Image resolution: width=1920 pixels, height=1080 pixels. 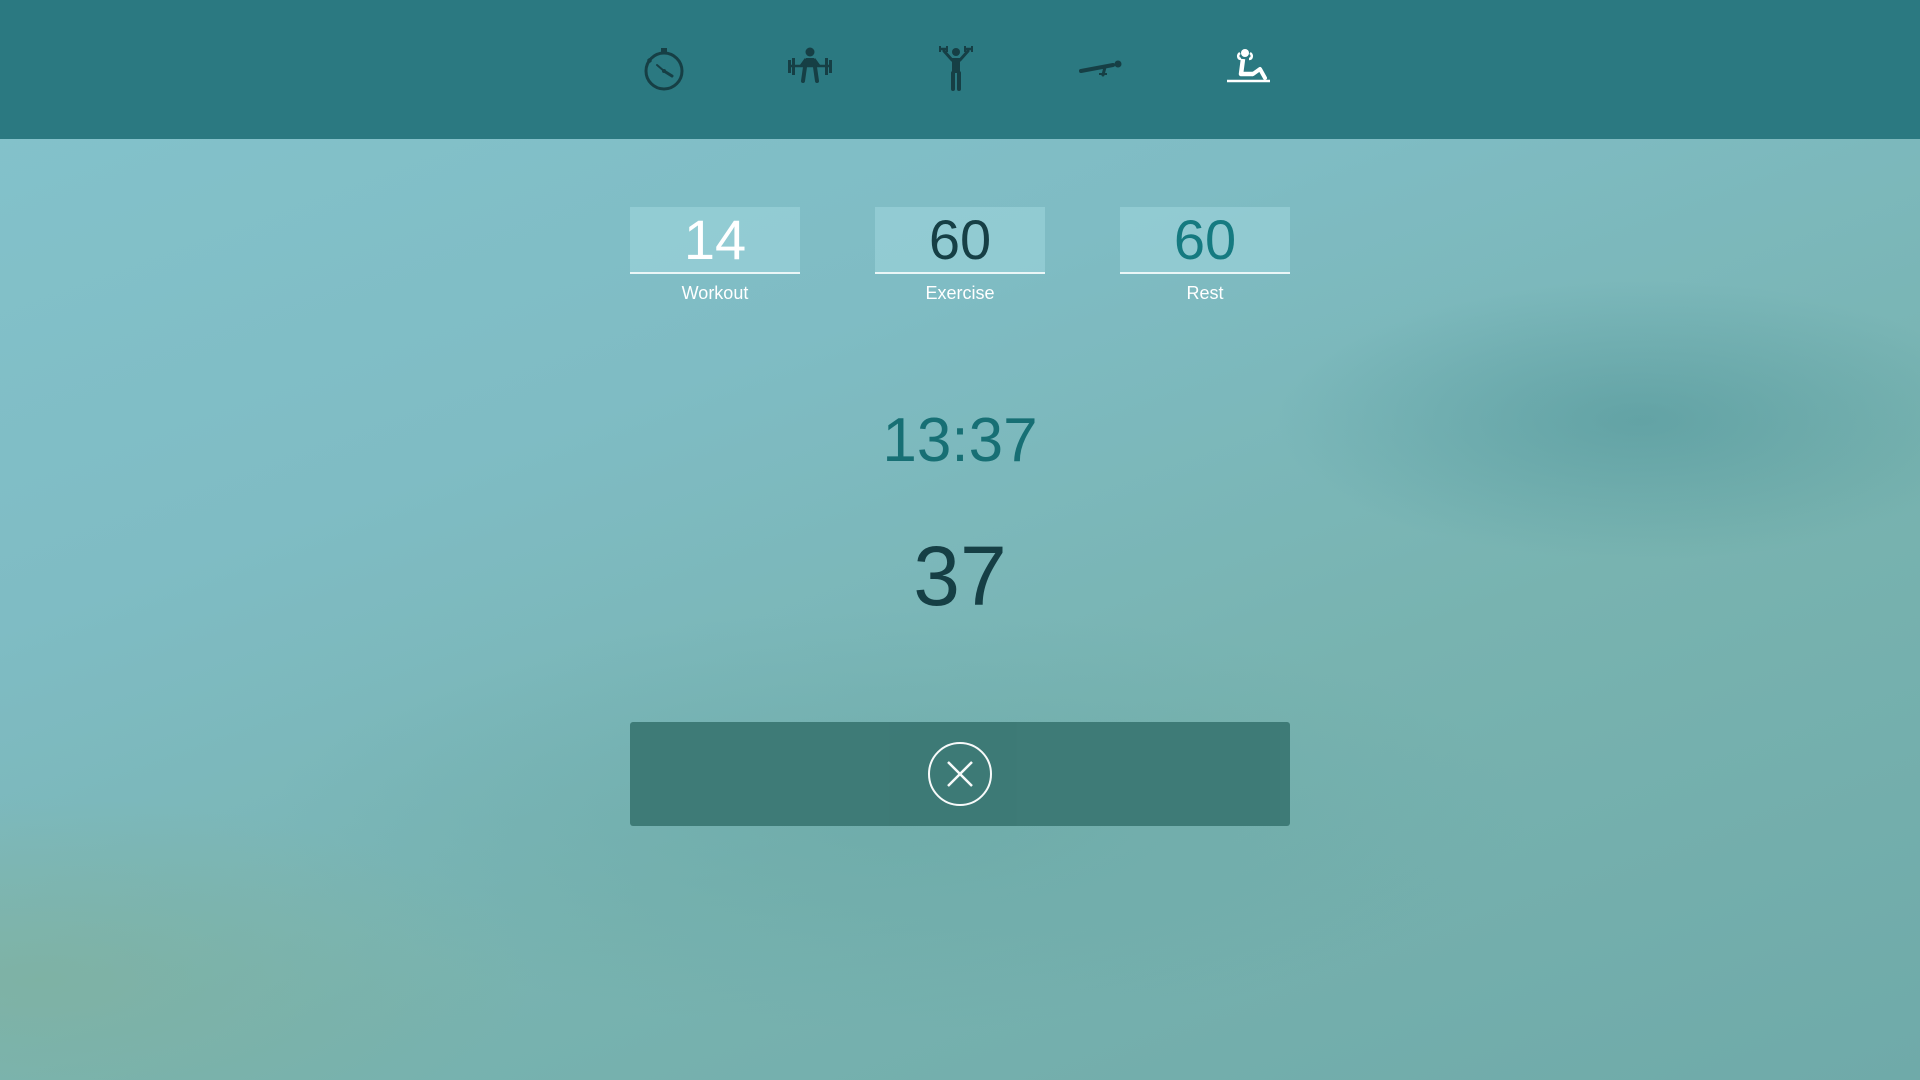 I want to click on stopwatch-icon, so click(x=664, y=68).